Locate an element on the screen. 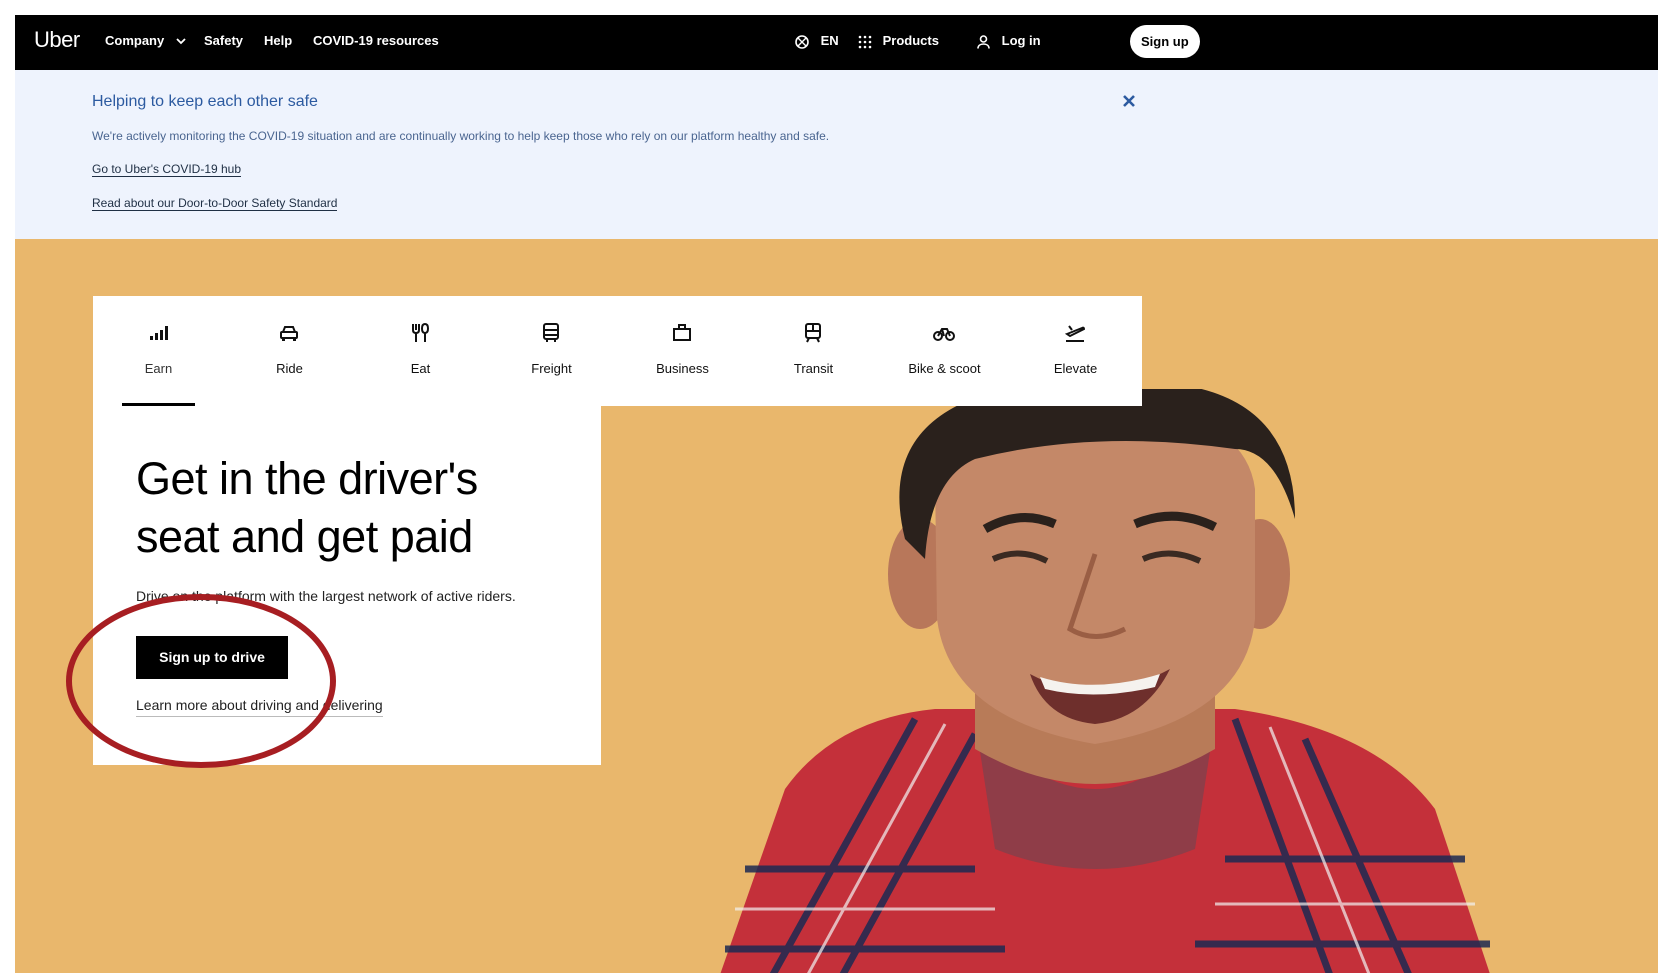 The width and height of the screenshot is (1671, 973). language-label: EN is located at coordinates (829, 40).